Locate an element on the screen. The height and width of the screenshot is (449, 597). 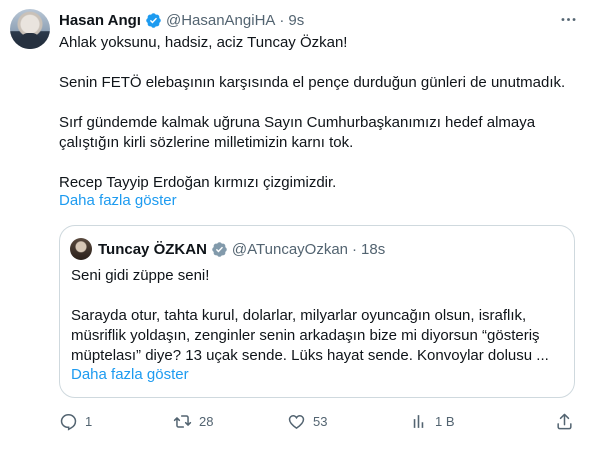
views-icon is located at coordinates (418, 421).